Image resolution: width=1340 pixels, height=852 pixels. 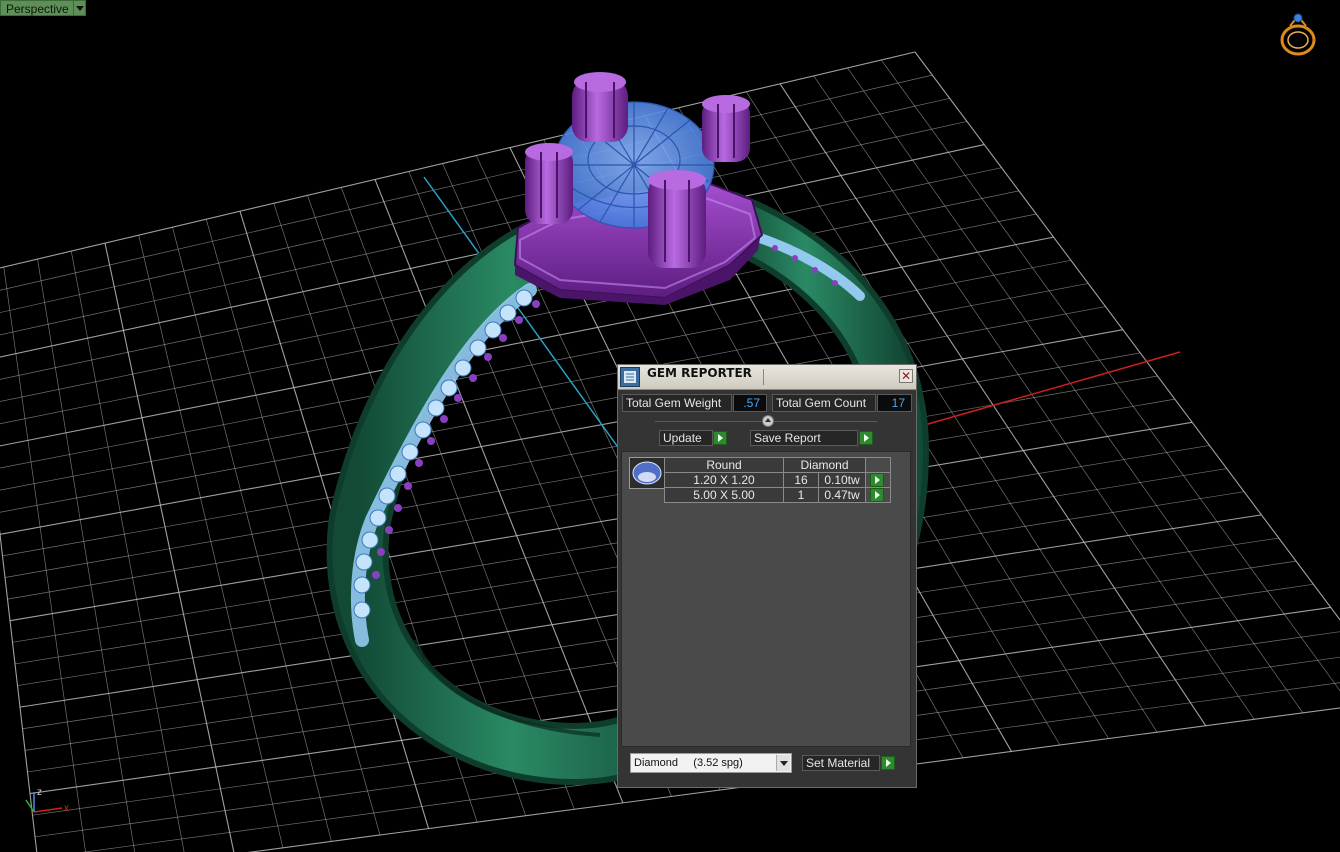 I want to click on table-row: 5.00 X 5.00 1 0.47tw, so click(x=777, y=495).